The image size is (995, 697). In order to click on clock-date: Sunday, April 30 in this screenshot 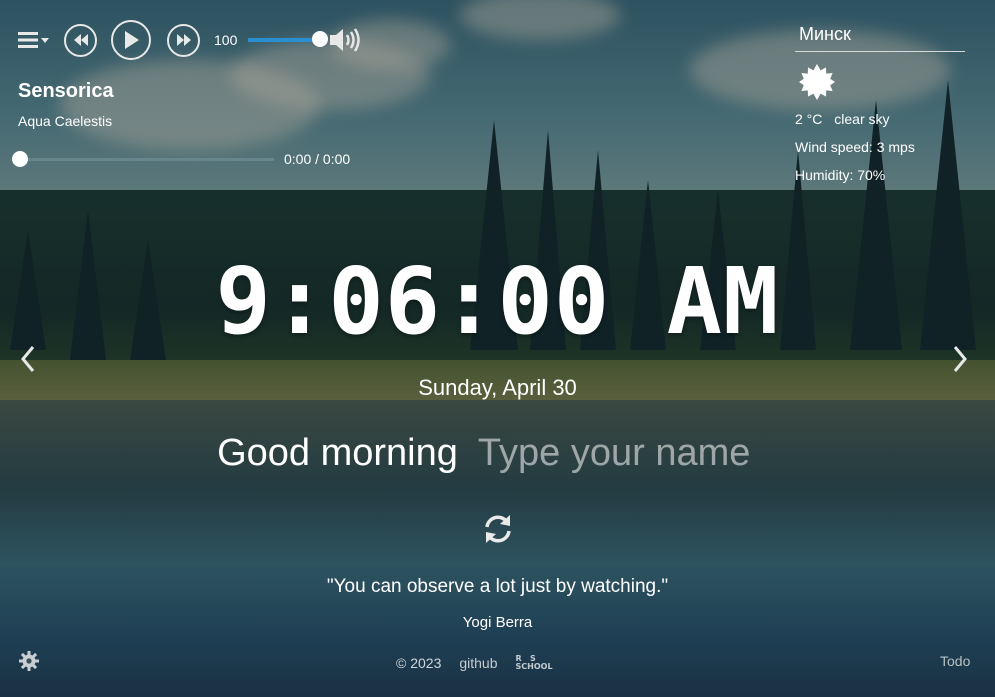, I will do `click(497, 387)`.